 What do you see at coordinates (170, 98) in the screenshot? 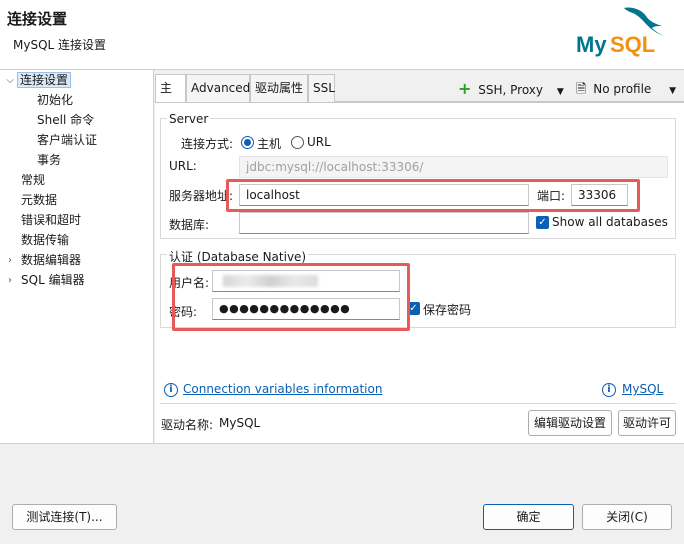
I see `tab-main: 主要` at bounding box center [170, 98].